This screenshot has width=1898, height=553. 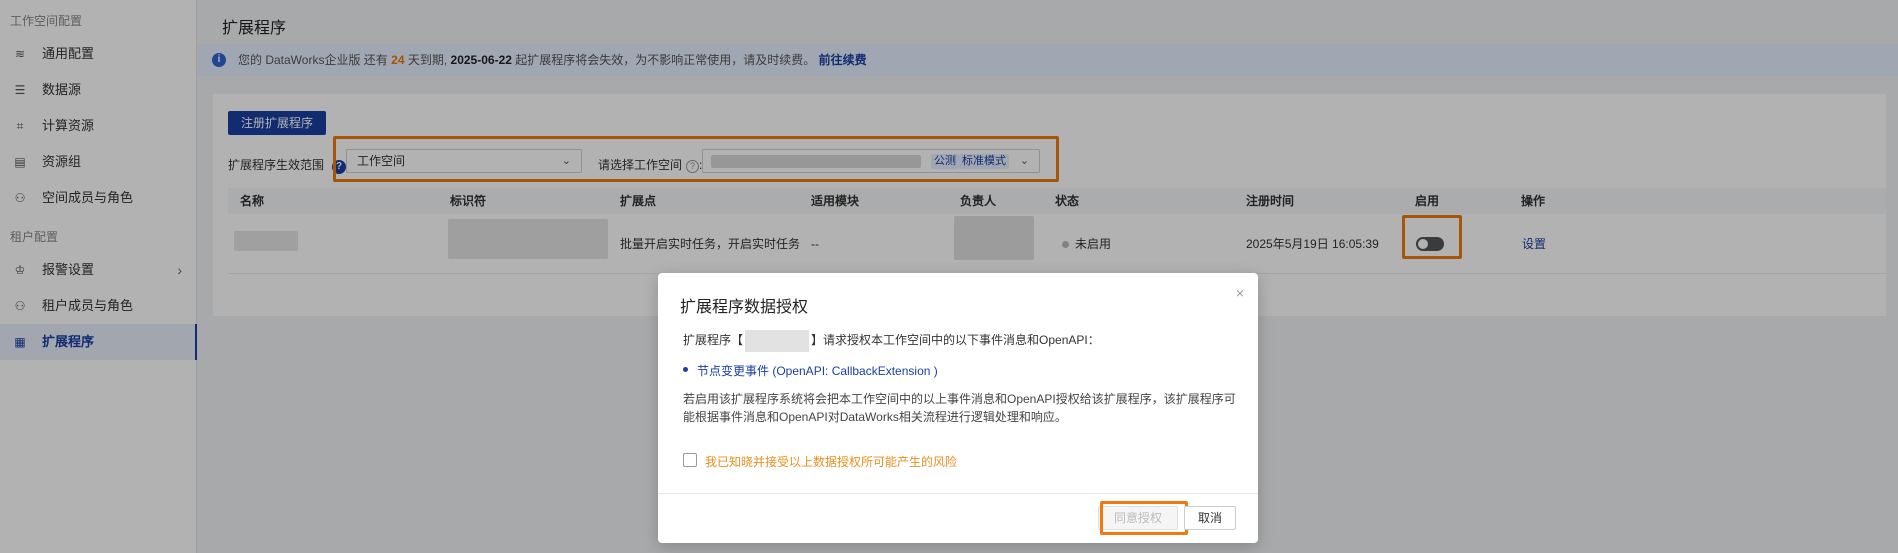 What do you see at coordinates (1240, 293) in the screenshot?
I see `close-icon: ×` at bounding box center [1240, 293].